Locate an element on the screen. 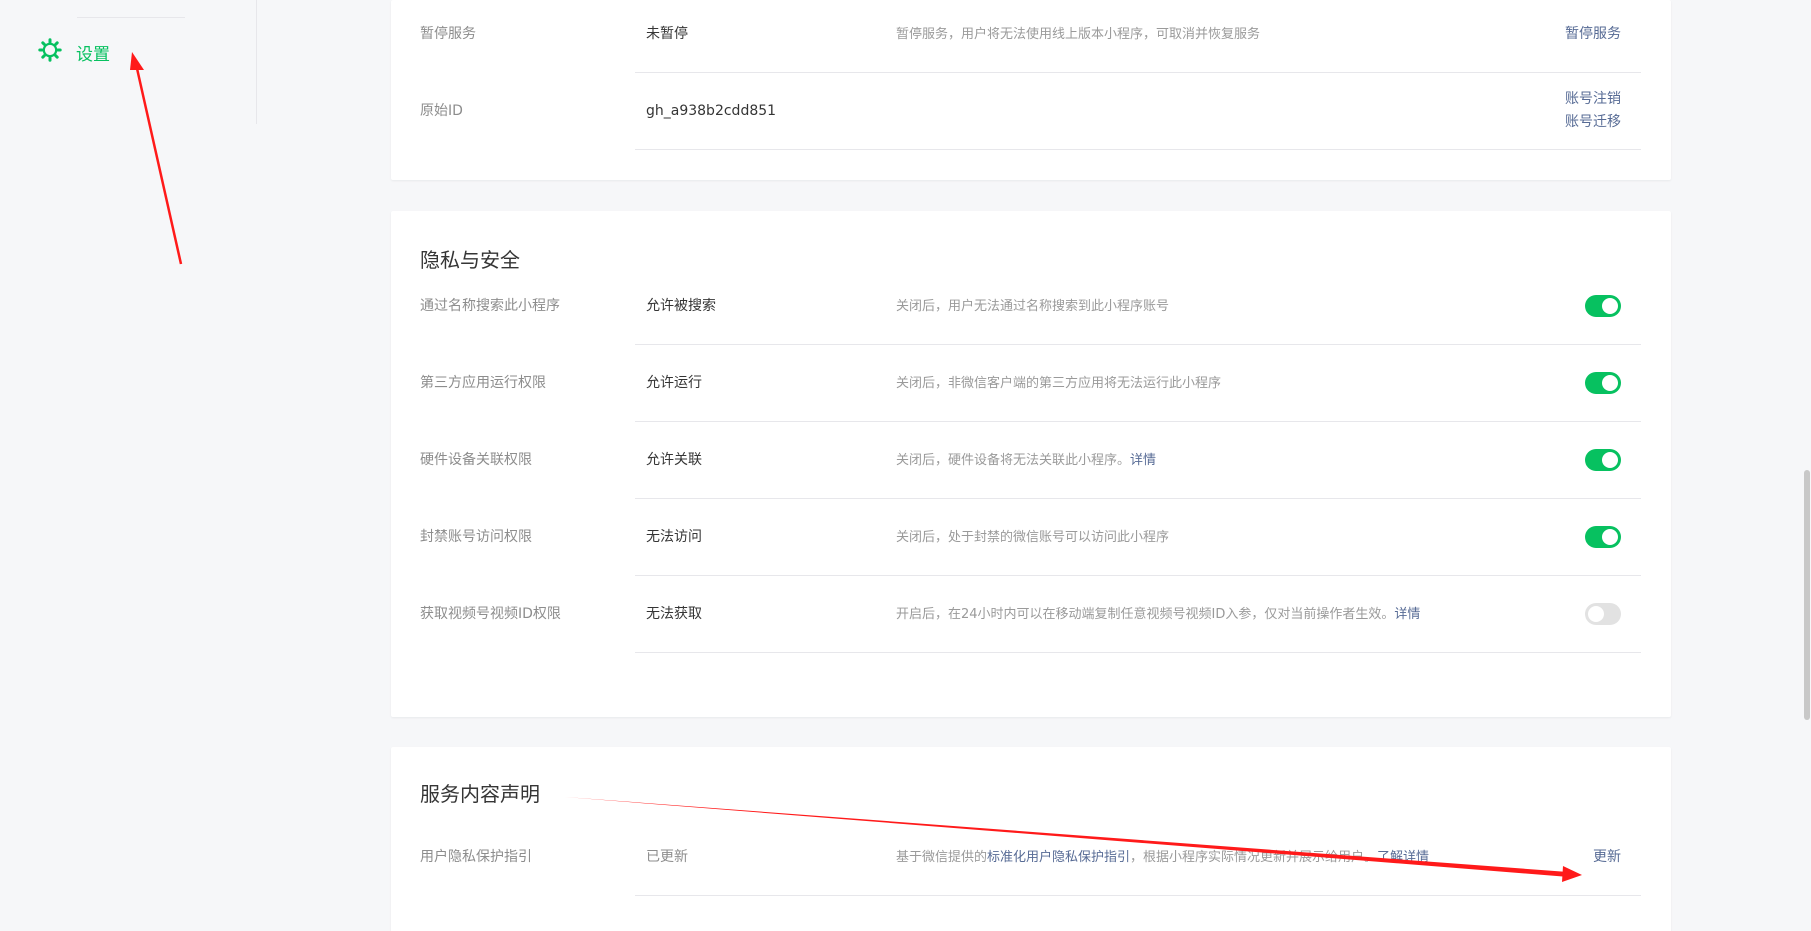 The height and width of the screenshot is (931, 1811). hardware-toggle-switch is located at coordinates (1603, 460).